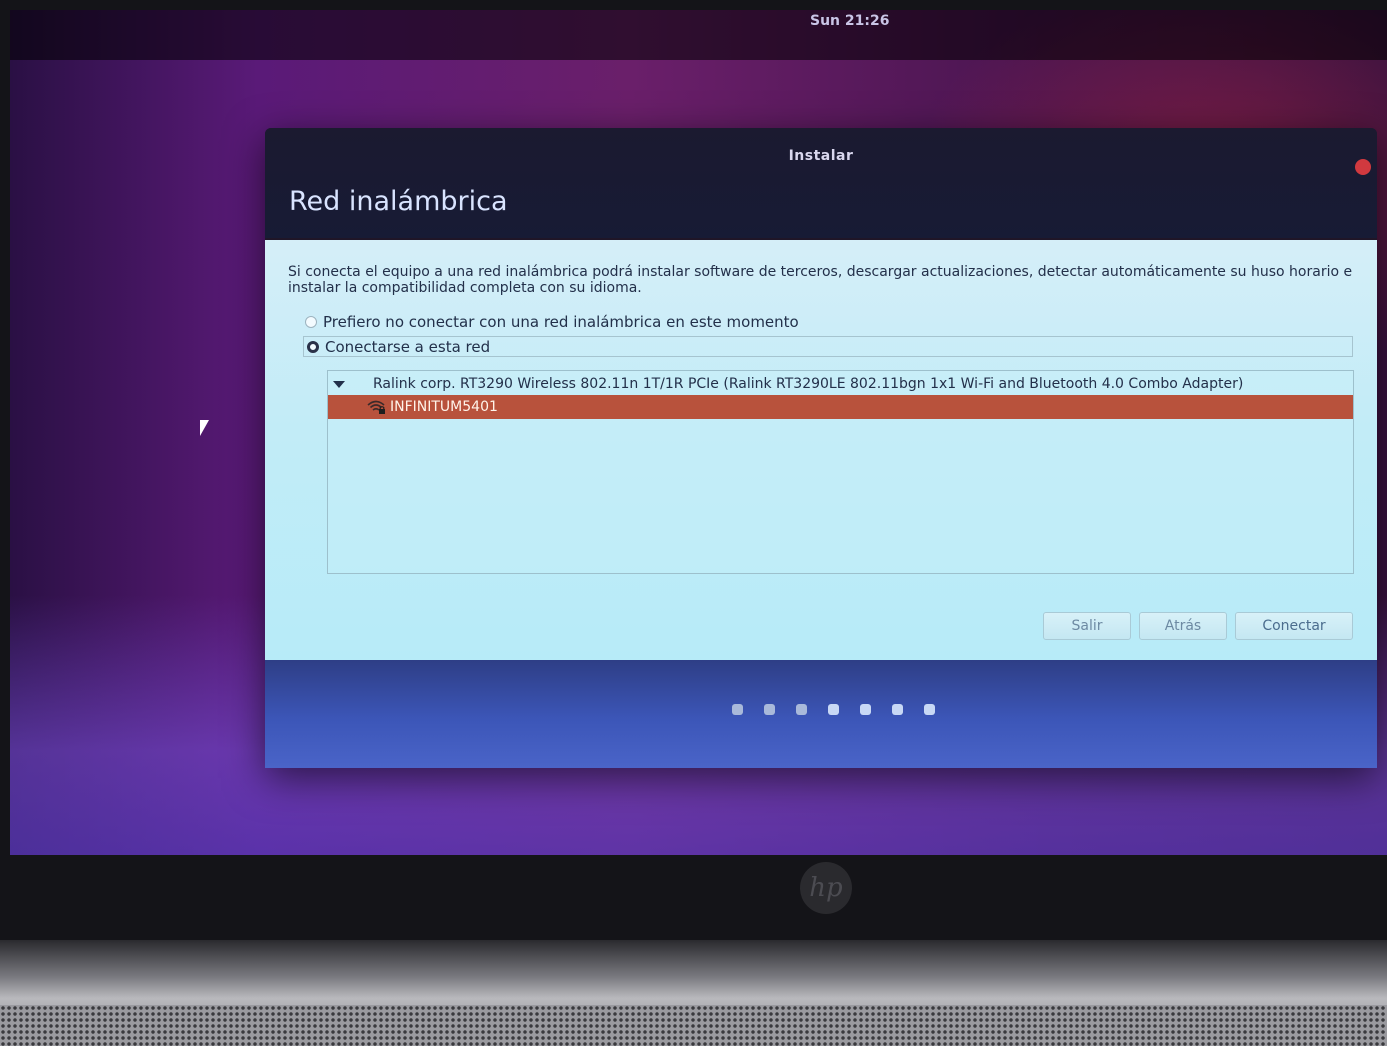 This screenshot has height=1046, width=1387. I want to click on wifi-locked-icon, so click(376, 407).